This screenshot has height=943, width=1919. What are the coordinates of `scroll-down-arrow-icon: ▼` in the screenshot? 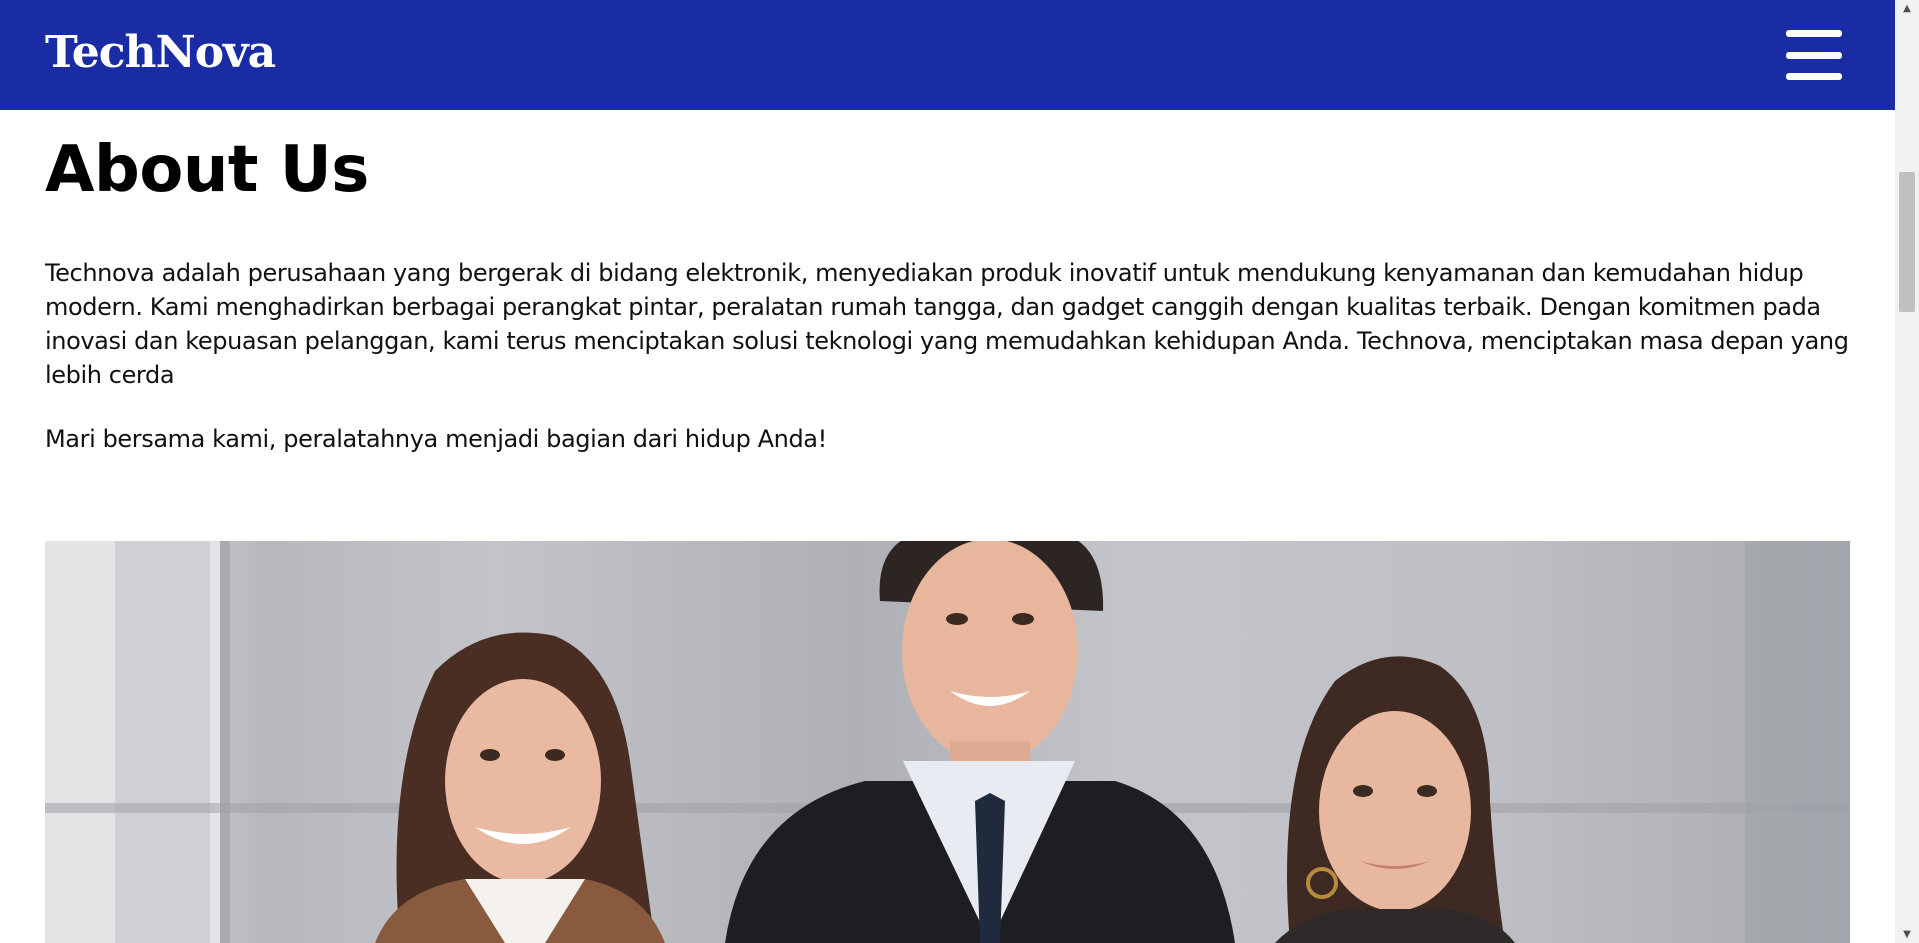 It's located at (1907, 934).